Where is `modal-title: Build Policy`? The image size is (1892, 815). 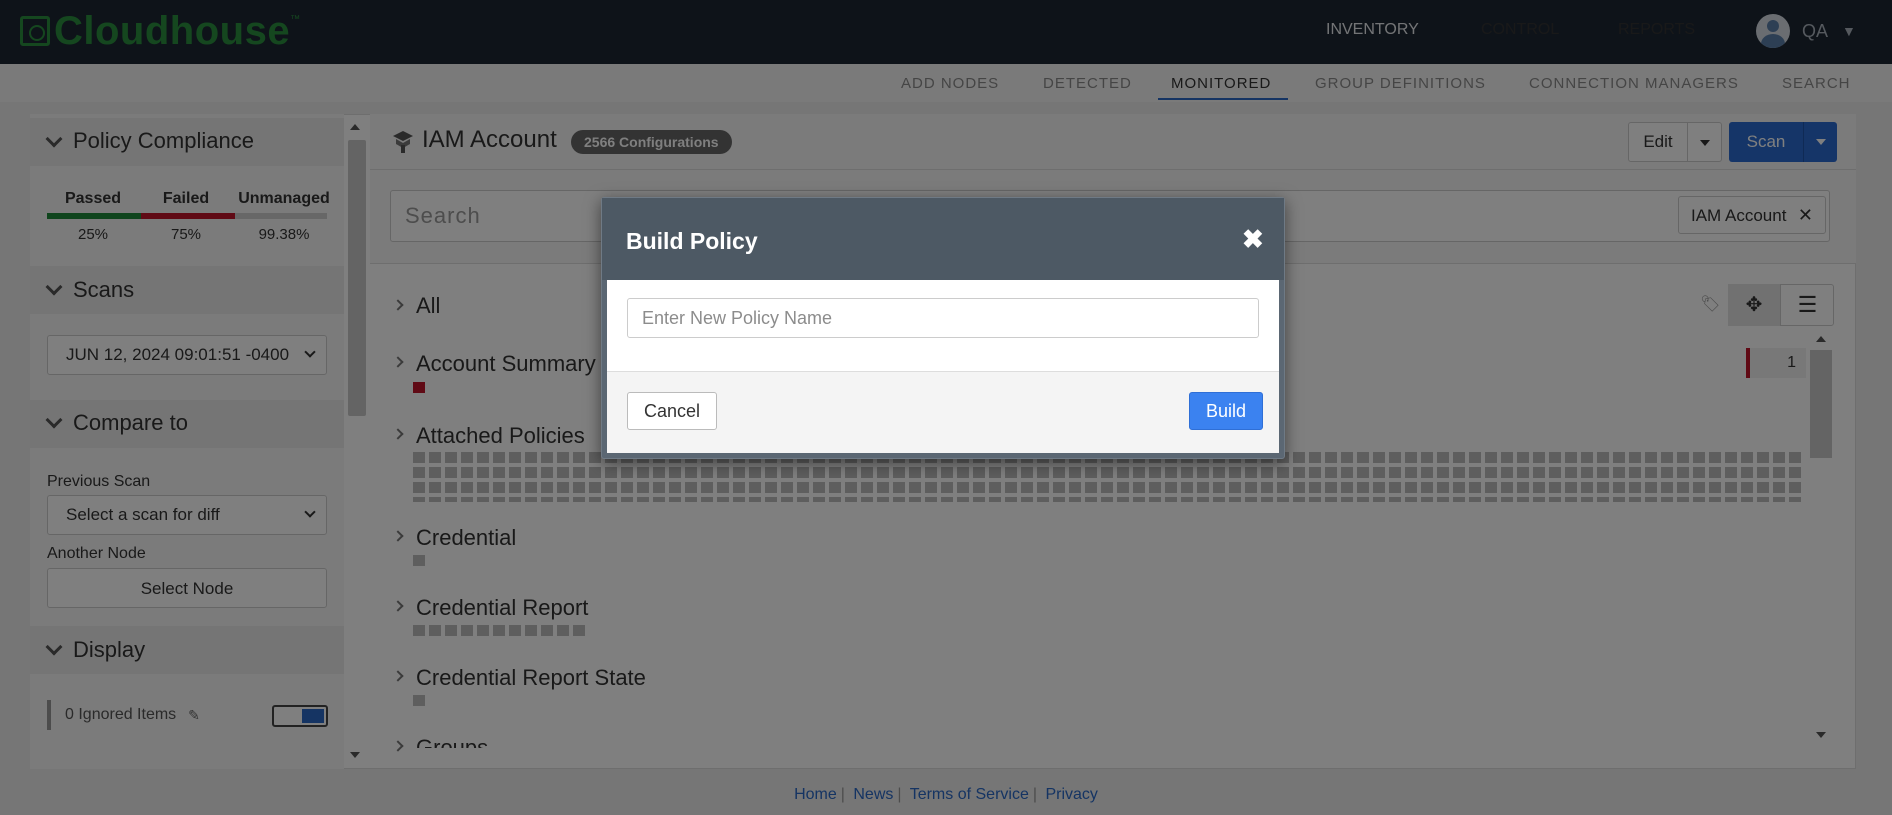
modal-title: Build Policy is located at coordinates (692, 241).